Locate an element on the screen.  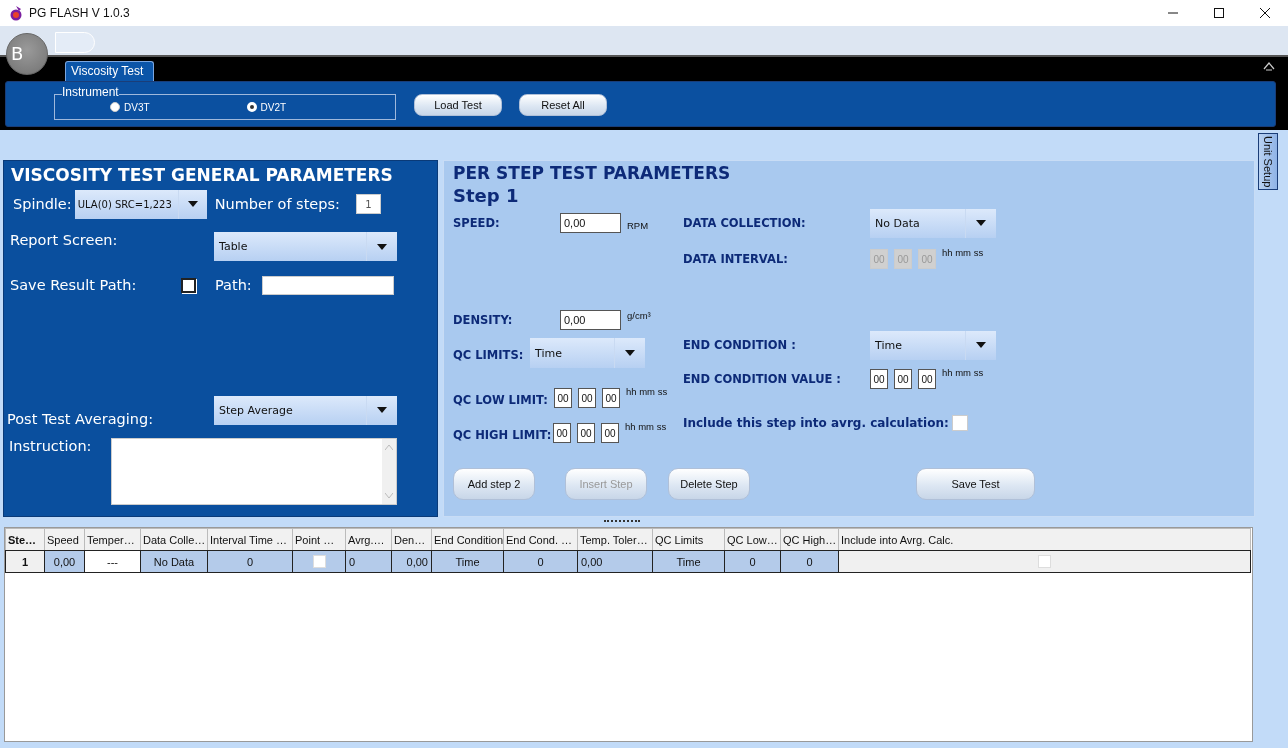
collapse-icon is located at coordinates (1269, 66).